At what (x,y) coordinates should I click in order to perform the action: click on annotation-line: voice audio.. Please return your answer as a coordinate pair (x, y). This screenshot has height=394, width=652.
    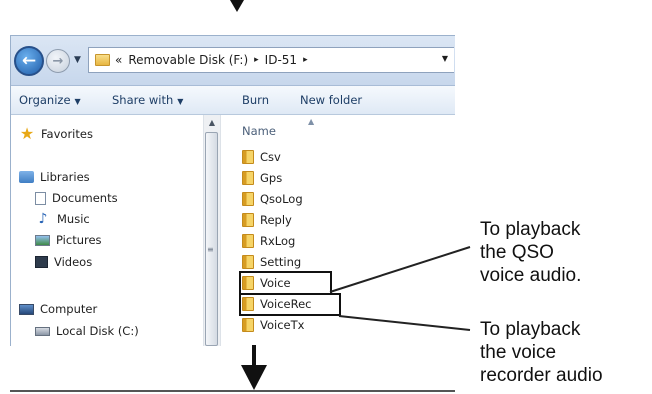
    Looking at the image, I should click on (531, 275).